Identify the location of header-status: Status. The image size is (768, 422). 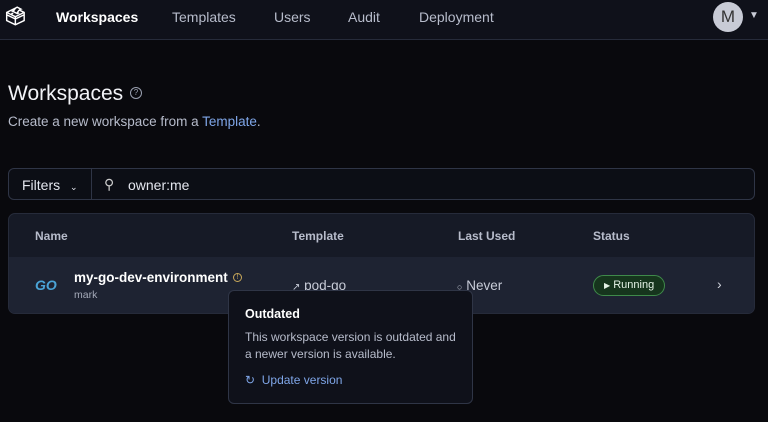
(611, 236).